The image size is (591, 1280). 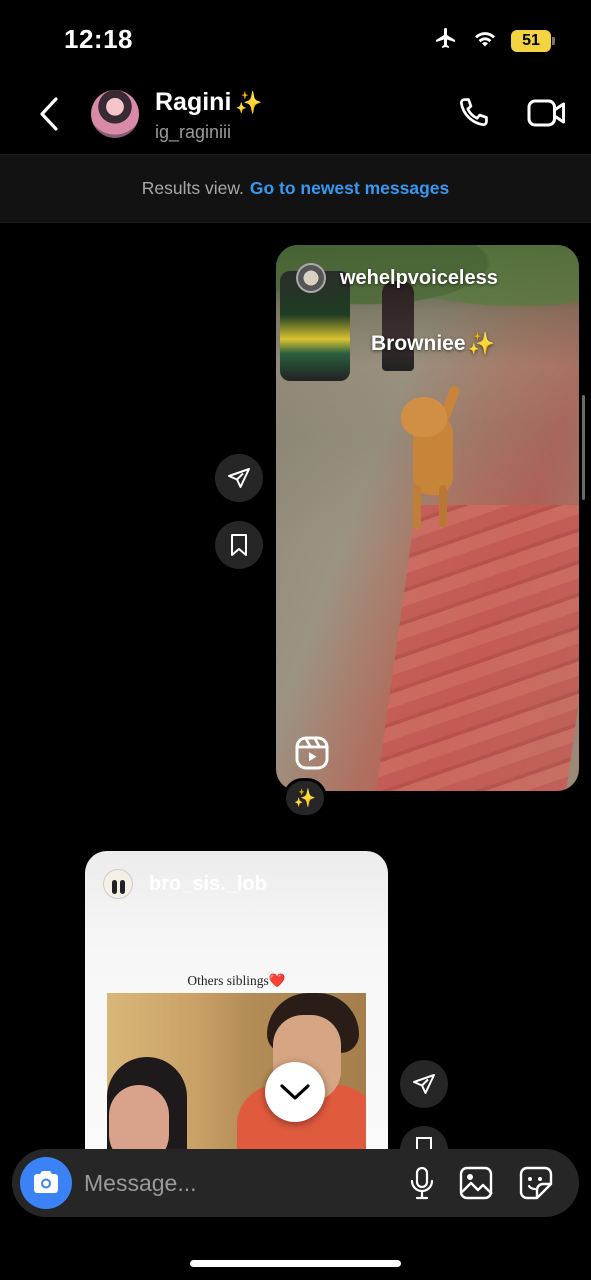 I want to click on sticker-button, so click(x=536, y=1183).